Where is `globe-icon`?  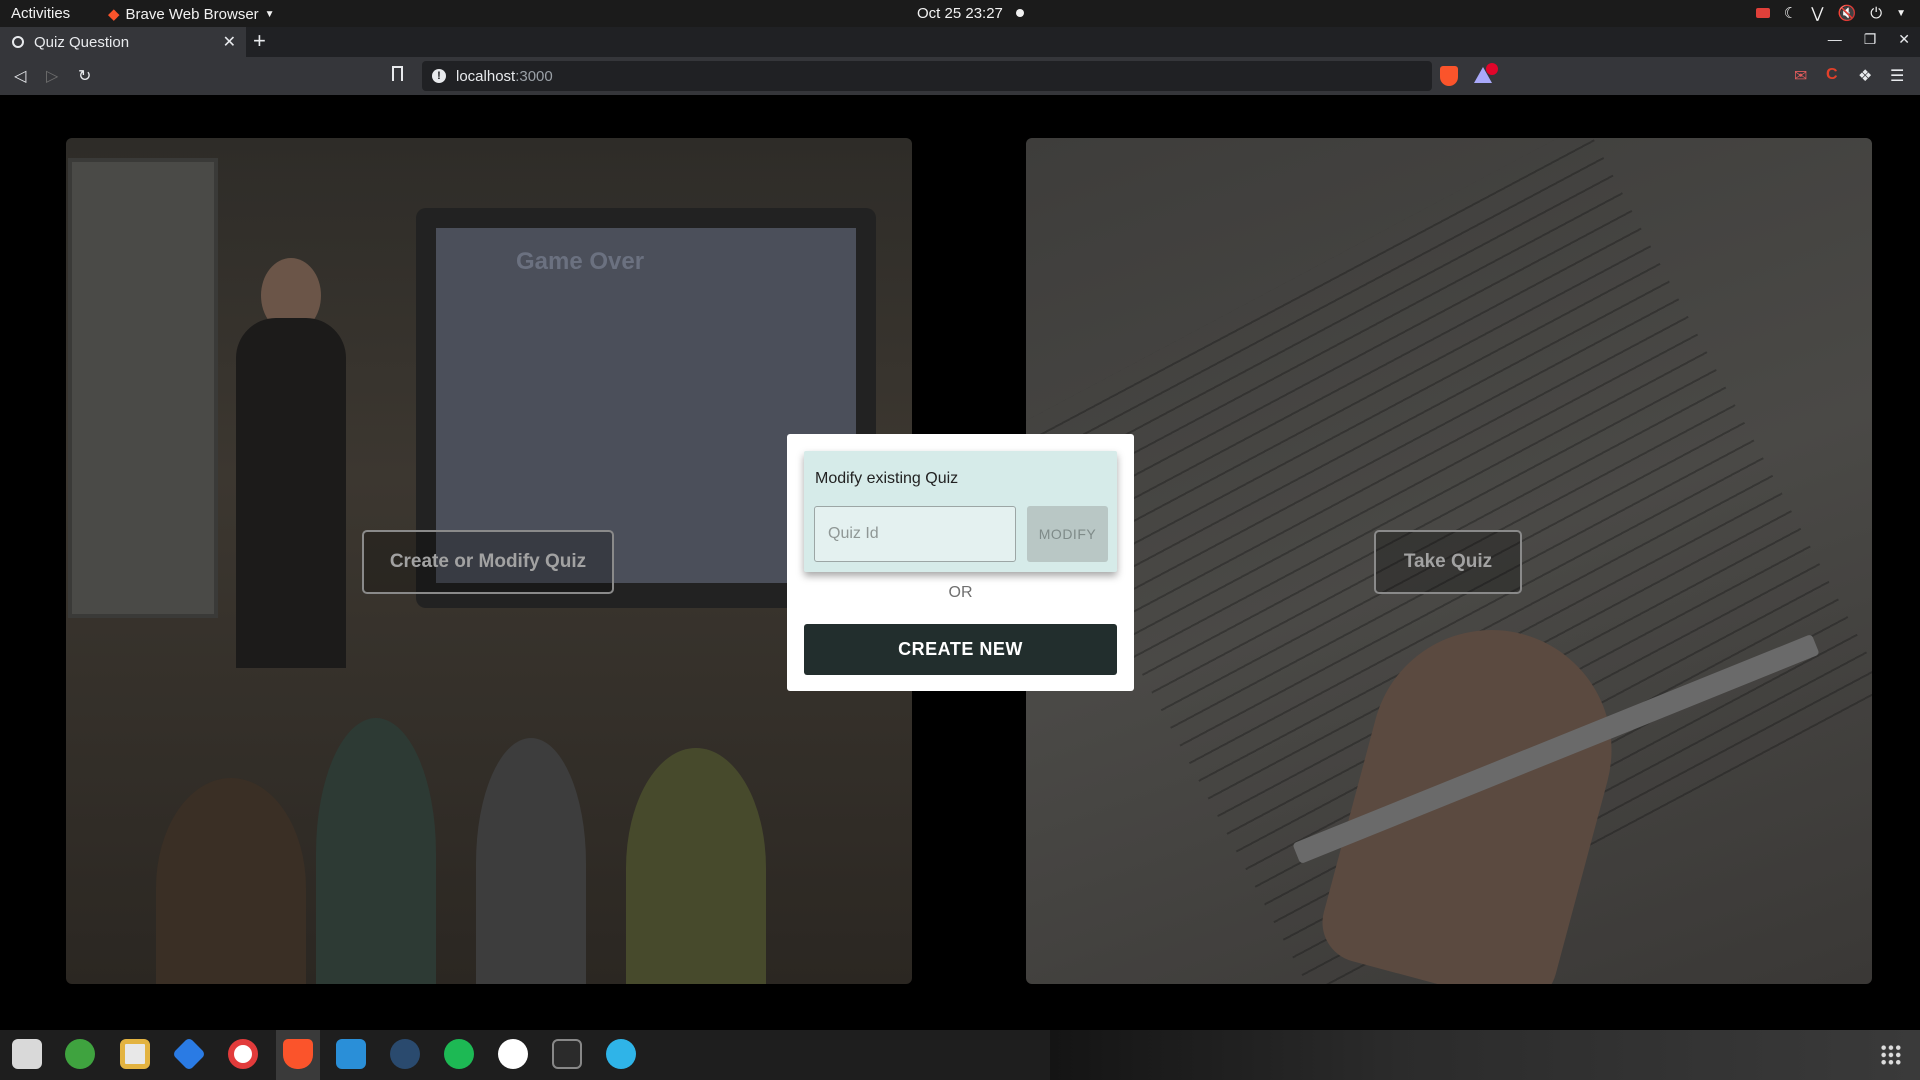 globe-icon is located at coordinates (18, 42).